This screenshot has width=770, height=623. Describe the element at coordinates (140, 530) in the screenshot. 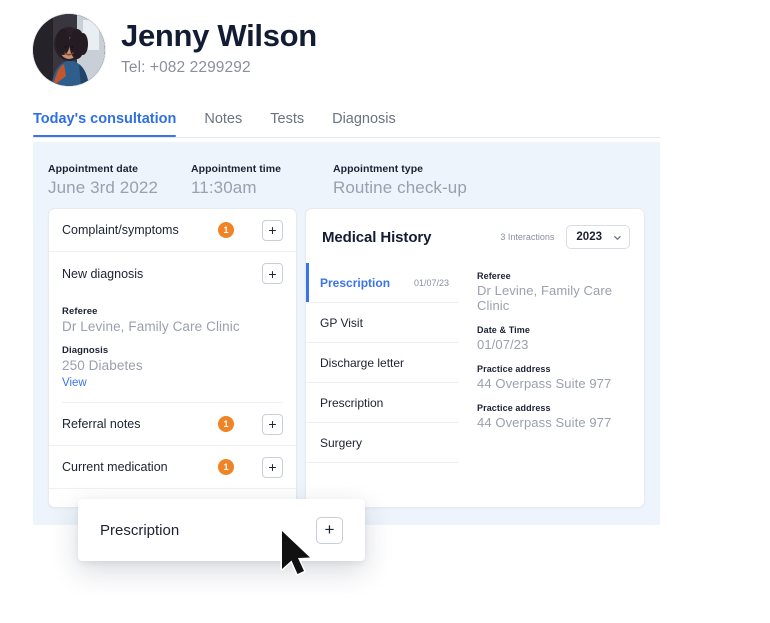

I see `floating-card-title: Prescription` at that location.